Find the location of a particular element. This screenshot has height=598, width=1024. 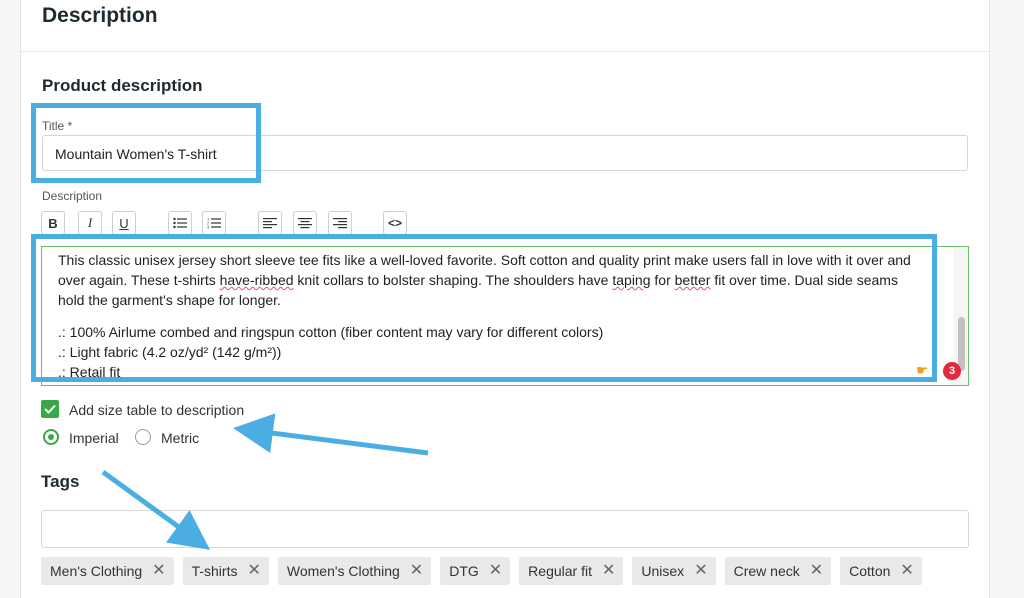

tag-chip: Regular fit ✕ is located at coordinates (571, 571).